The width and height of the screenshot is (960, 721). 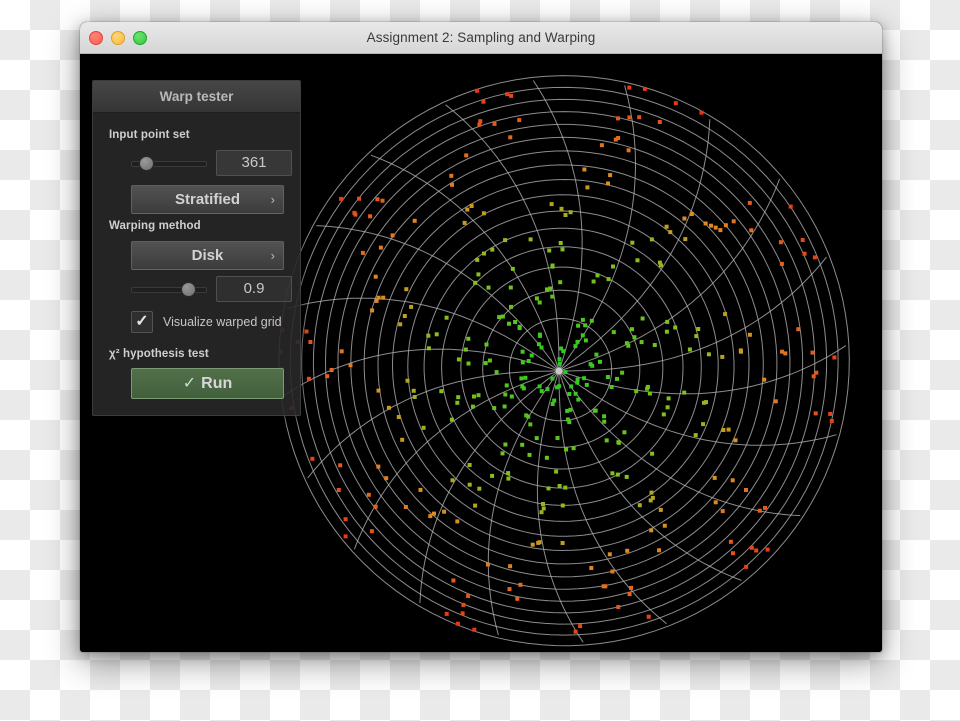 I want to click on run-button: ✓ Run, so click(x=207, y=383).